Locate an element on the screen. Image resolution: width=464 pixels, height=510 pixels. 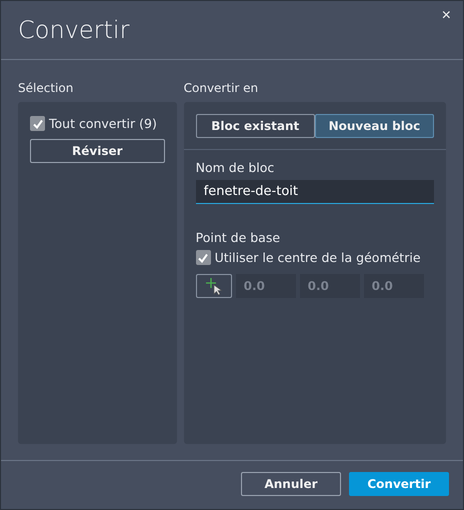
pick-point-button is located at coordinates (214, 286).